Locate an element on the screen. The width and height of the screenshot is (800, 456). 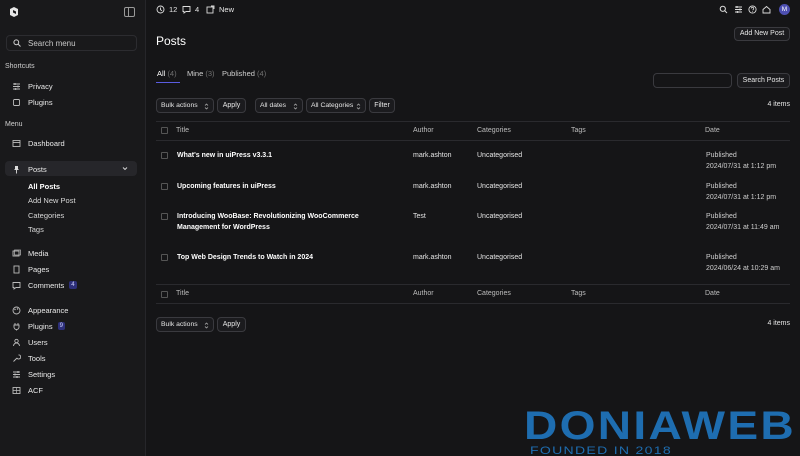
column-date-footer: Date is located at coordinates (712, 293).